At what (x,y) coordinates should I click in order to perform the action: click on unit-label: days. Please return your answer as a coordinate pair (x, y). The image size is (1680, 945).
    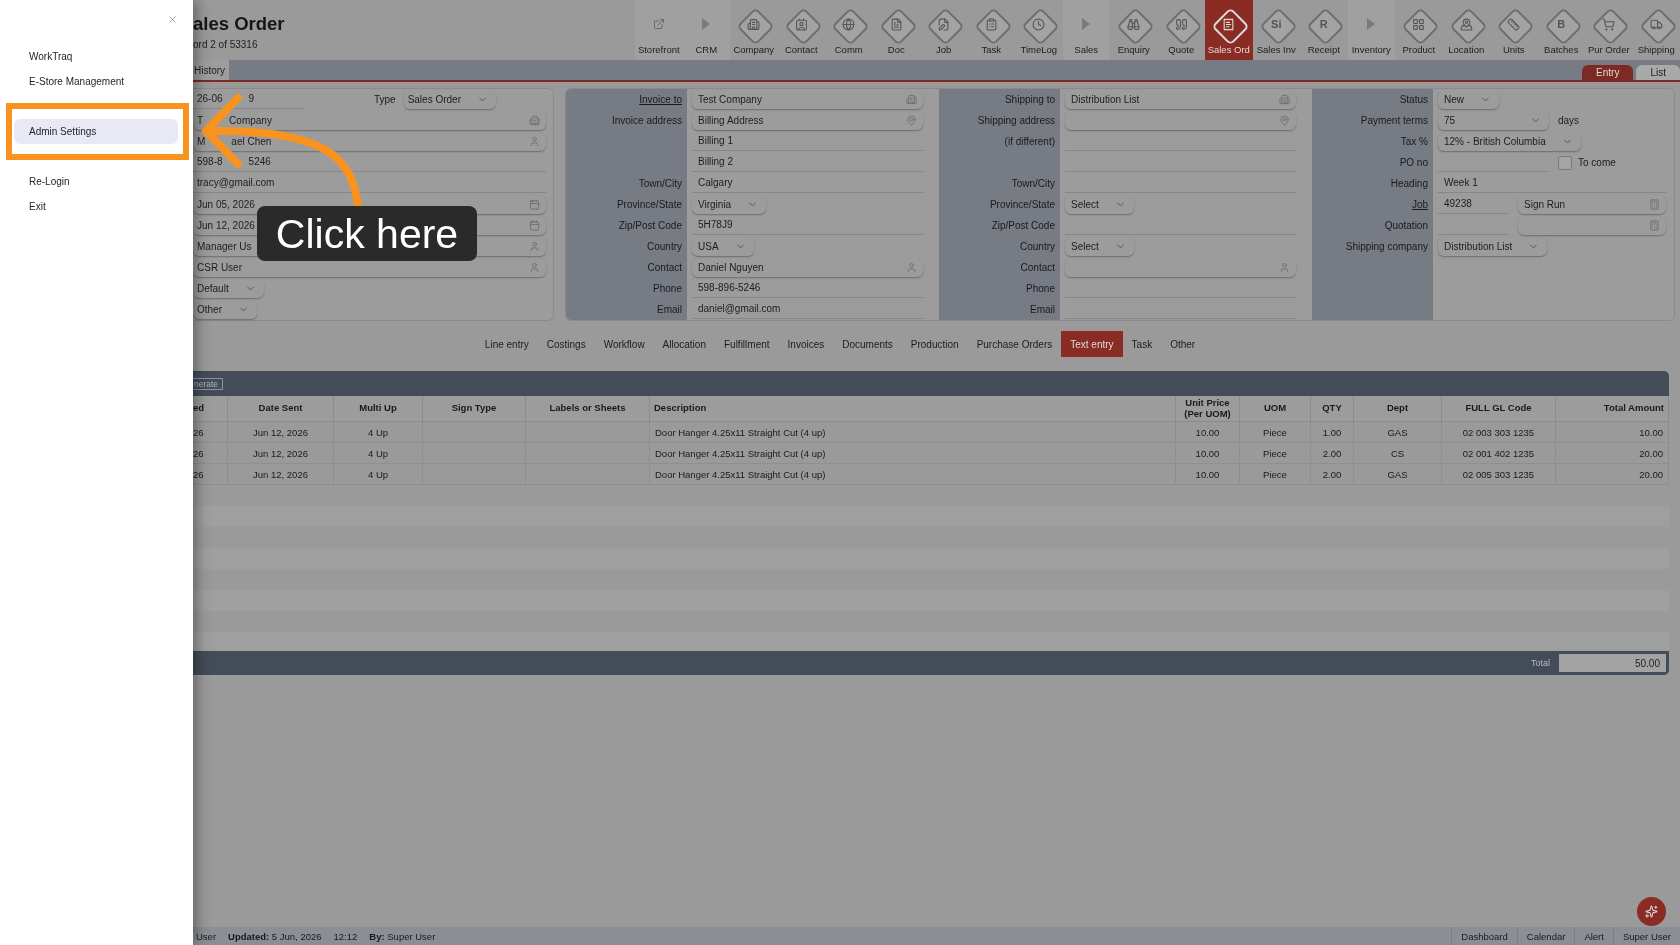
    Looking at the image, I should click on (1569, 120).